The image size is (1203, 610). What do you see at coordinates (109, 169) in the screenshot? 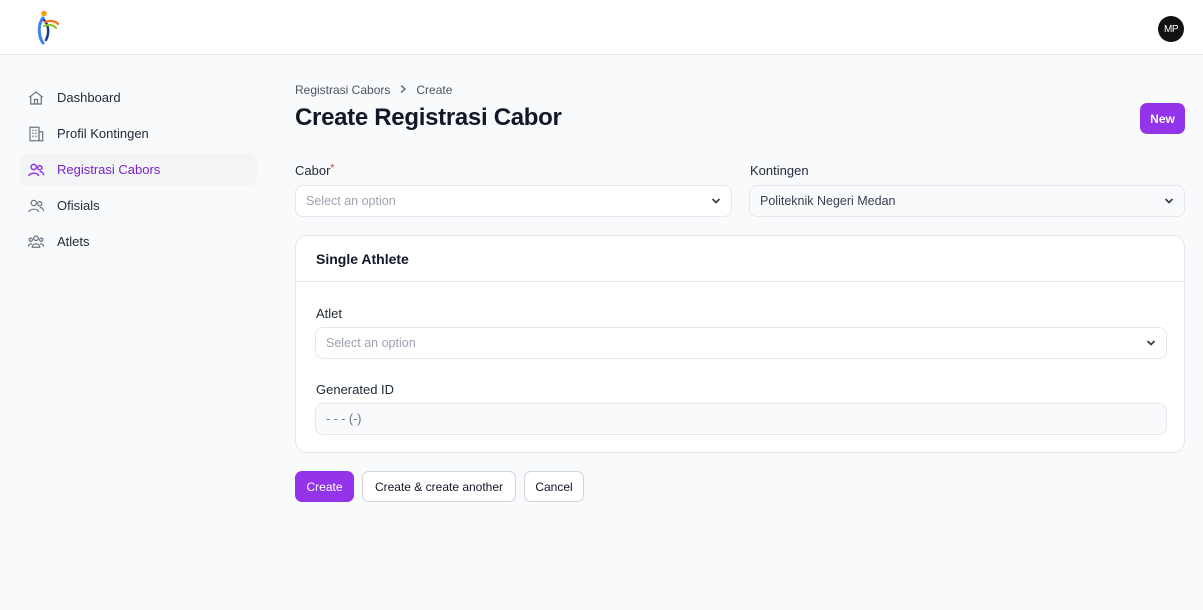
I see `sidebar-item-label: Registrasi Cabors` at bounding box center [109, 169].